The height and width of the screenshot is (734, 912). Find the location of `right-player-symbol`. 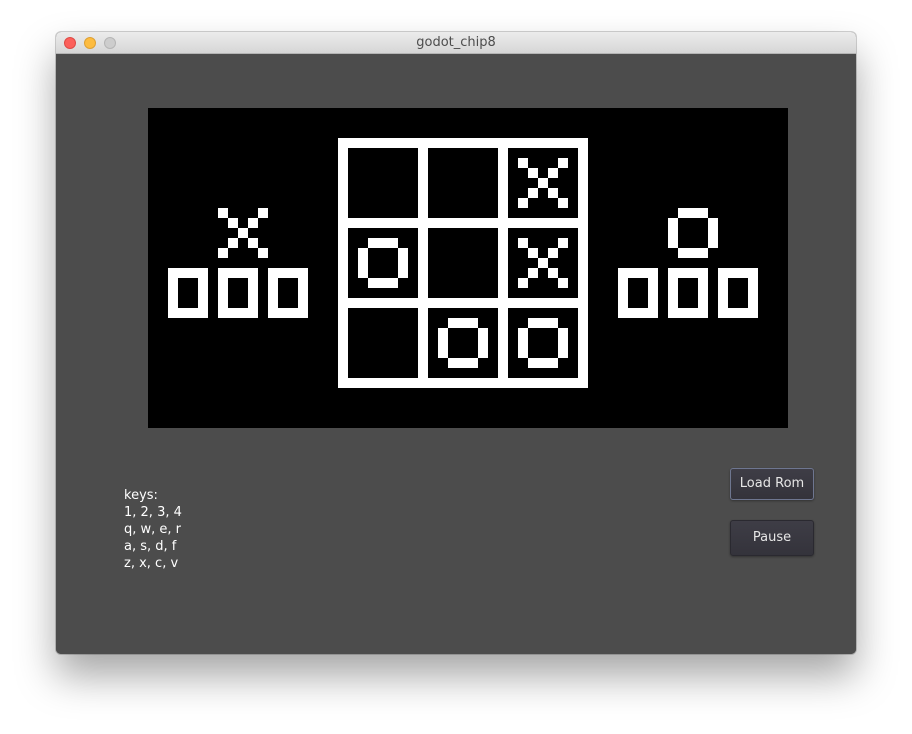

right-player-symbol is located at coordinates (693, 233).